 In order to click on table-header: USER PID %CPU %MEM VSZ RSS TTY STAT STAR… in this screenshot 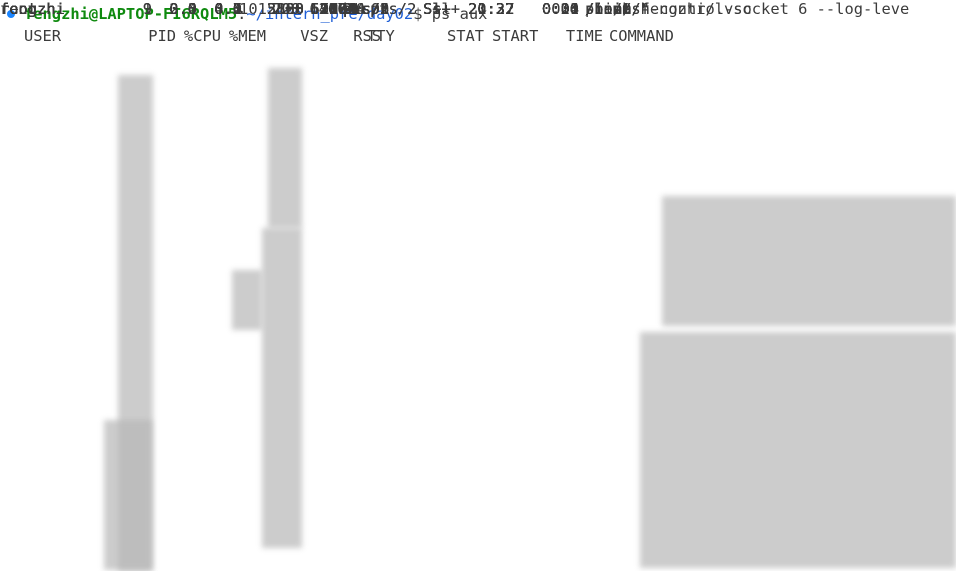, I will do `click(490, 36)`.